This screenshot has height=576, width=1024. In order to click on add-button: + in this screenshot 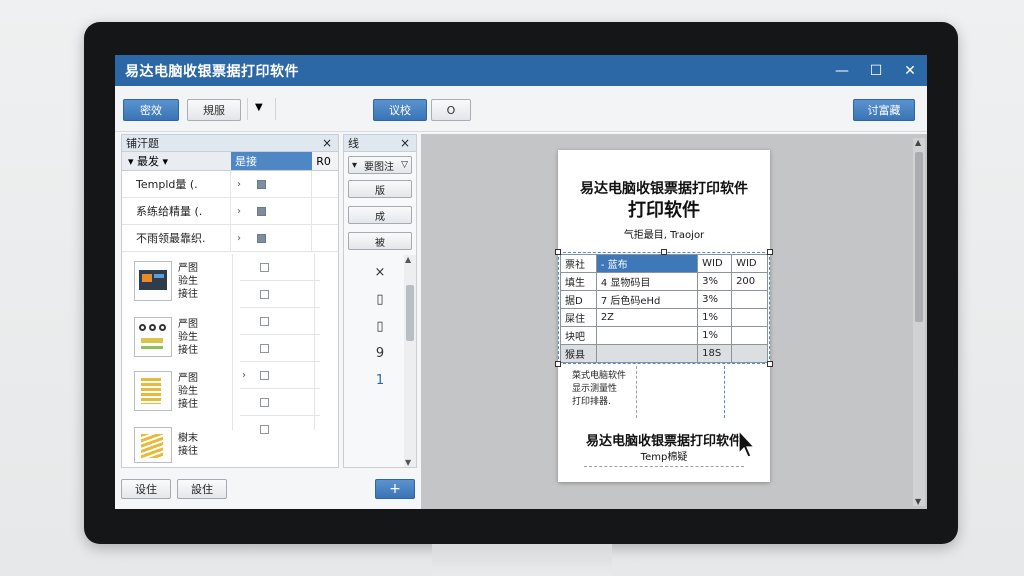, I will do `click(395, 489)`.